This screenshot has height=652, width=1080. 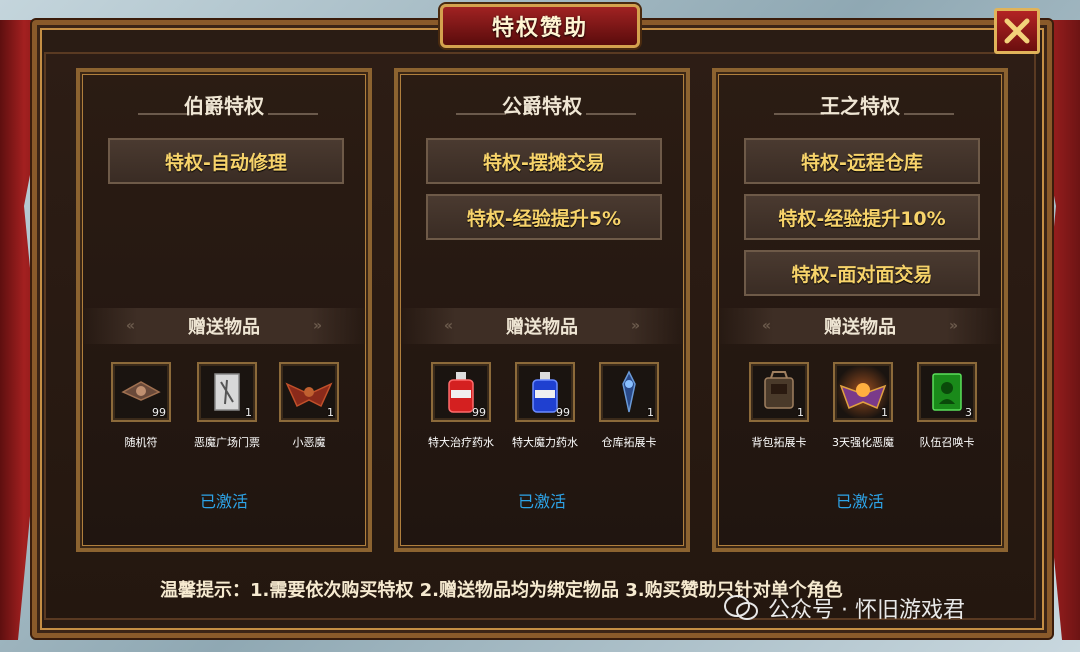 I want to click on gift-item: 1 恶魔广场门票, so click(x=227, y=406).